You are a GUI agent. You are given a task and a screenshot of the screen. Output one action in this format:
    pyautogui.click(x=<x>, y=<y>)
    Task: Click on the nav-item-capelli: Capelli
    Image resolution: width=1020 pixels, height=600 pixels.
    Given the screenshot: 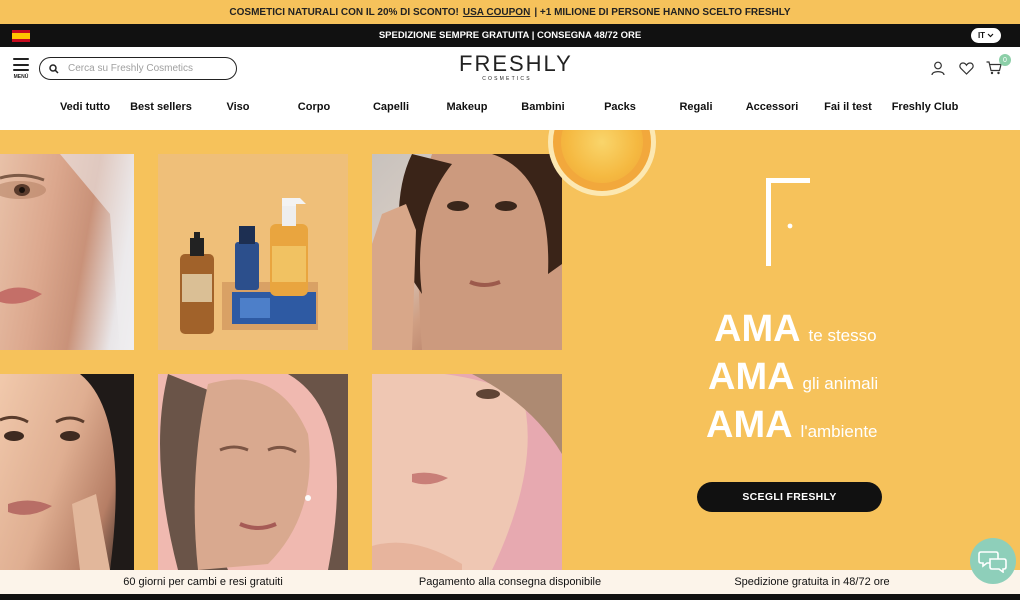 What is the action you would take?
    pyautogui.click(x=391, y=107)
    